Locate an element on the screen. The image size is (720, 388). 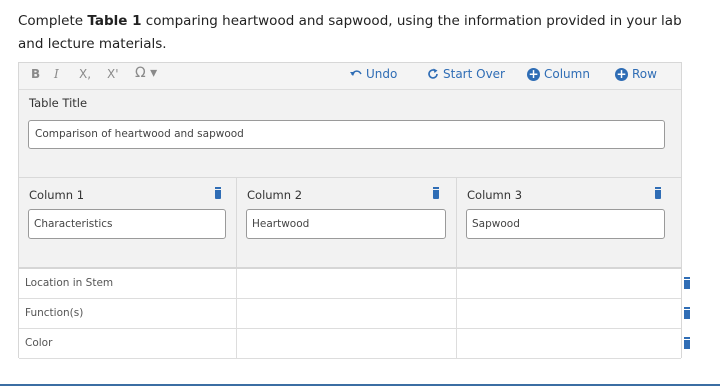
delete-row-1-icon is located at coordinates (687, 283).